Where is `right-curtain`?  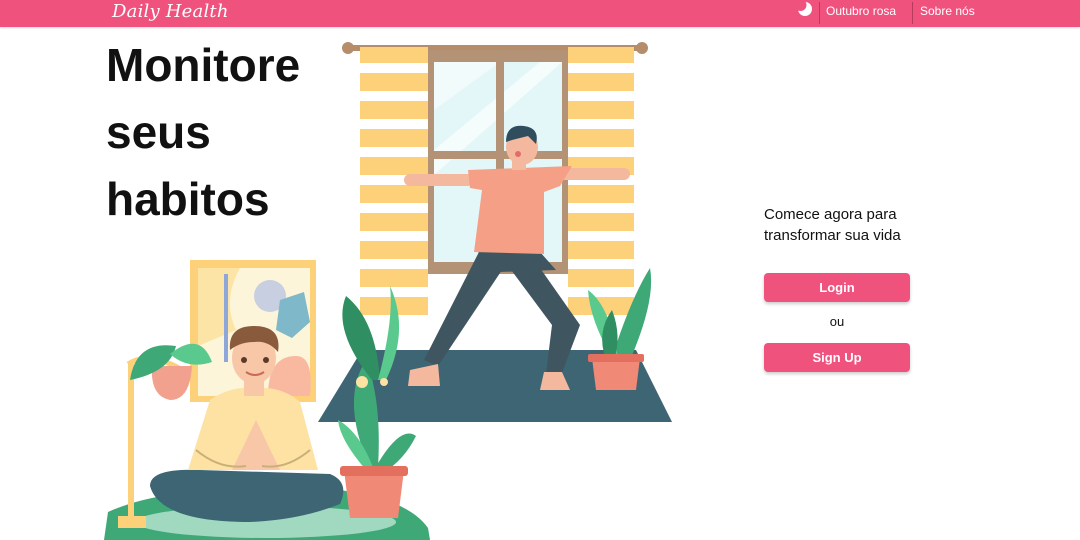 right-curtain is located at coordinates (601, 181).